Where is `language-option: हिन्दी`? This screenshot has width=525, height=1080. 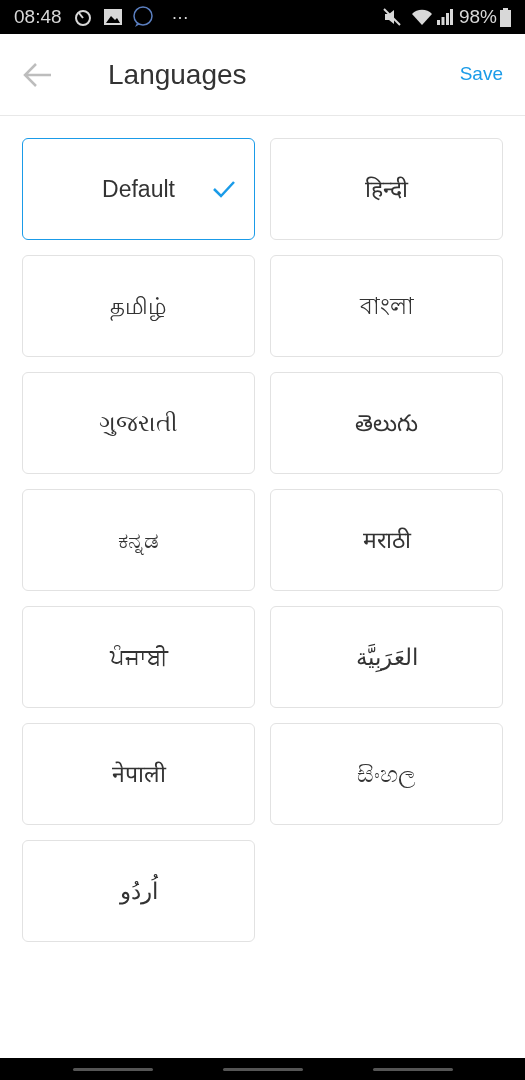 language-option: हिन्दी is located at coordinates (386, 189).